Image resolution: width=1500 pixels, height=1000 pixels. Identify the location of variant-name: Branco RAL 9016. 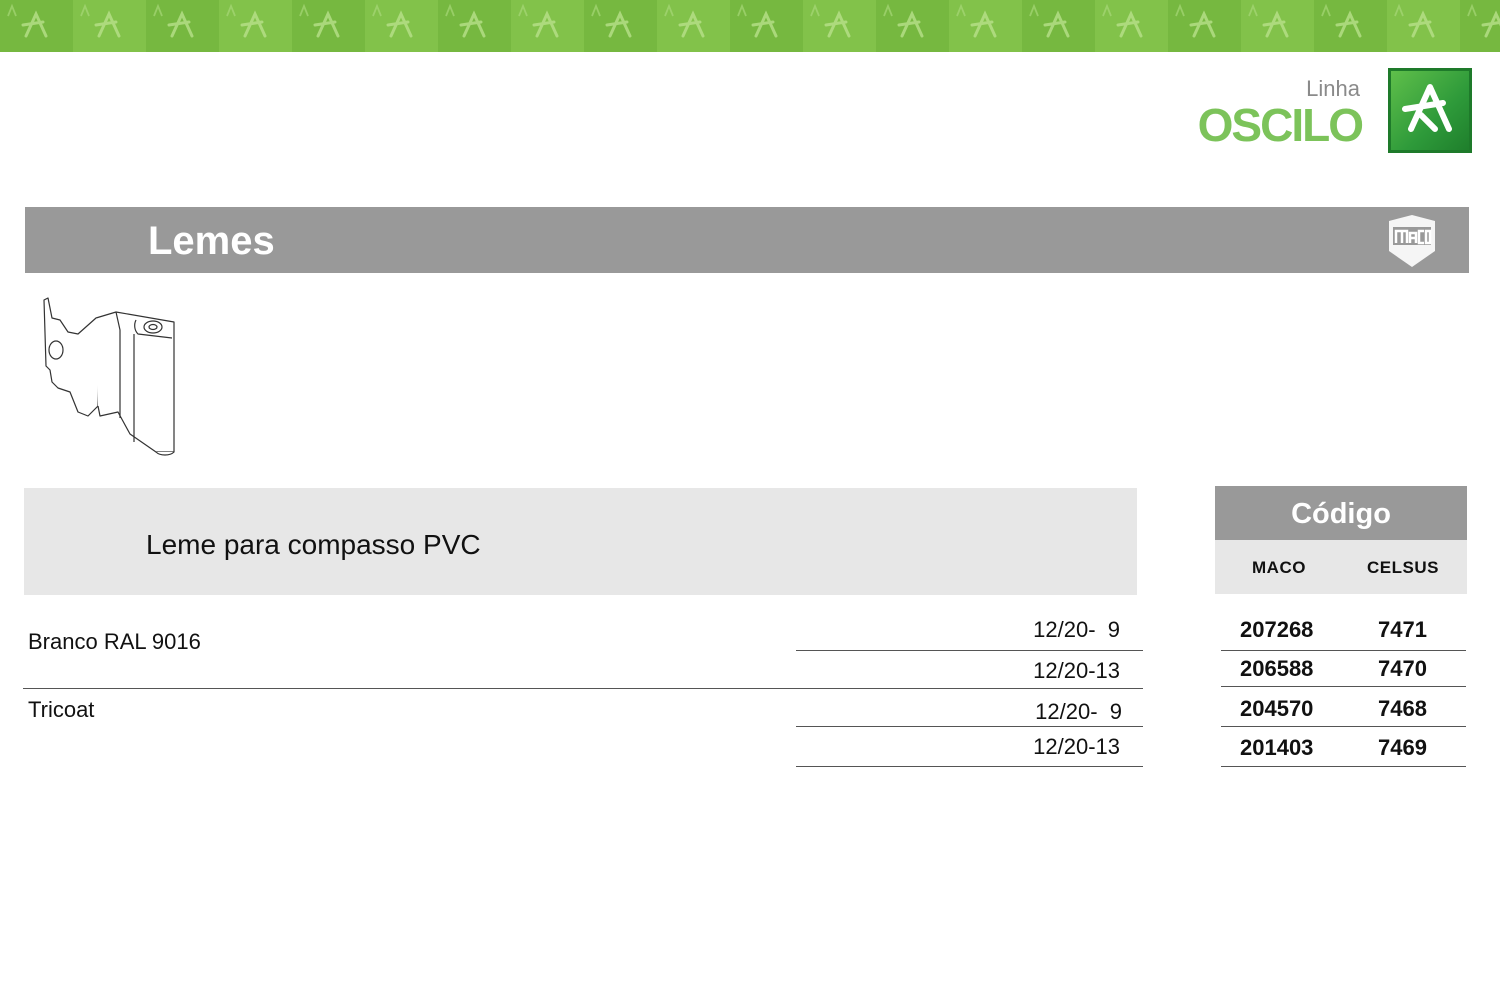
(114, 641).